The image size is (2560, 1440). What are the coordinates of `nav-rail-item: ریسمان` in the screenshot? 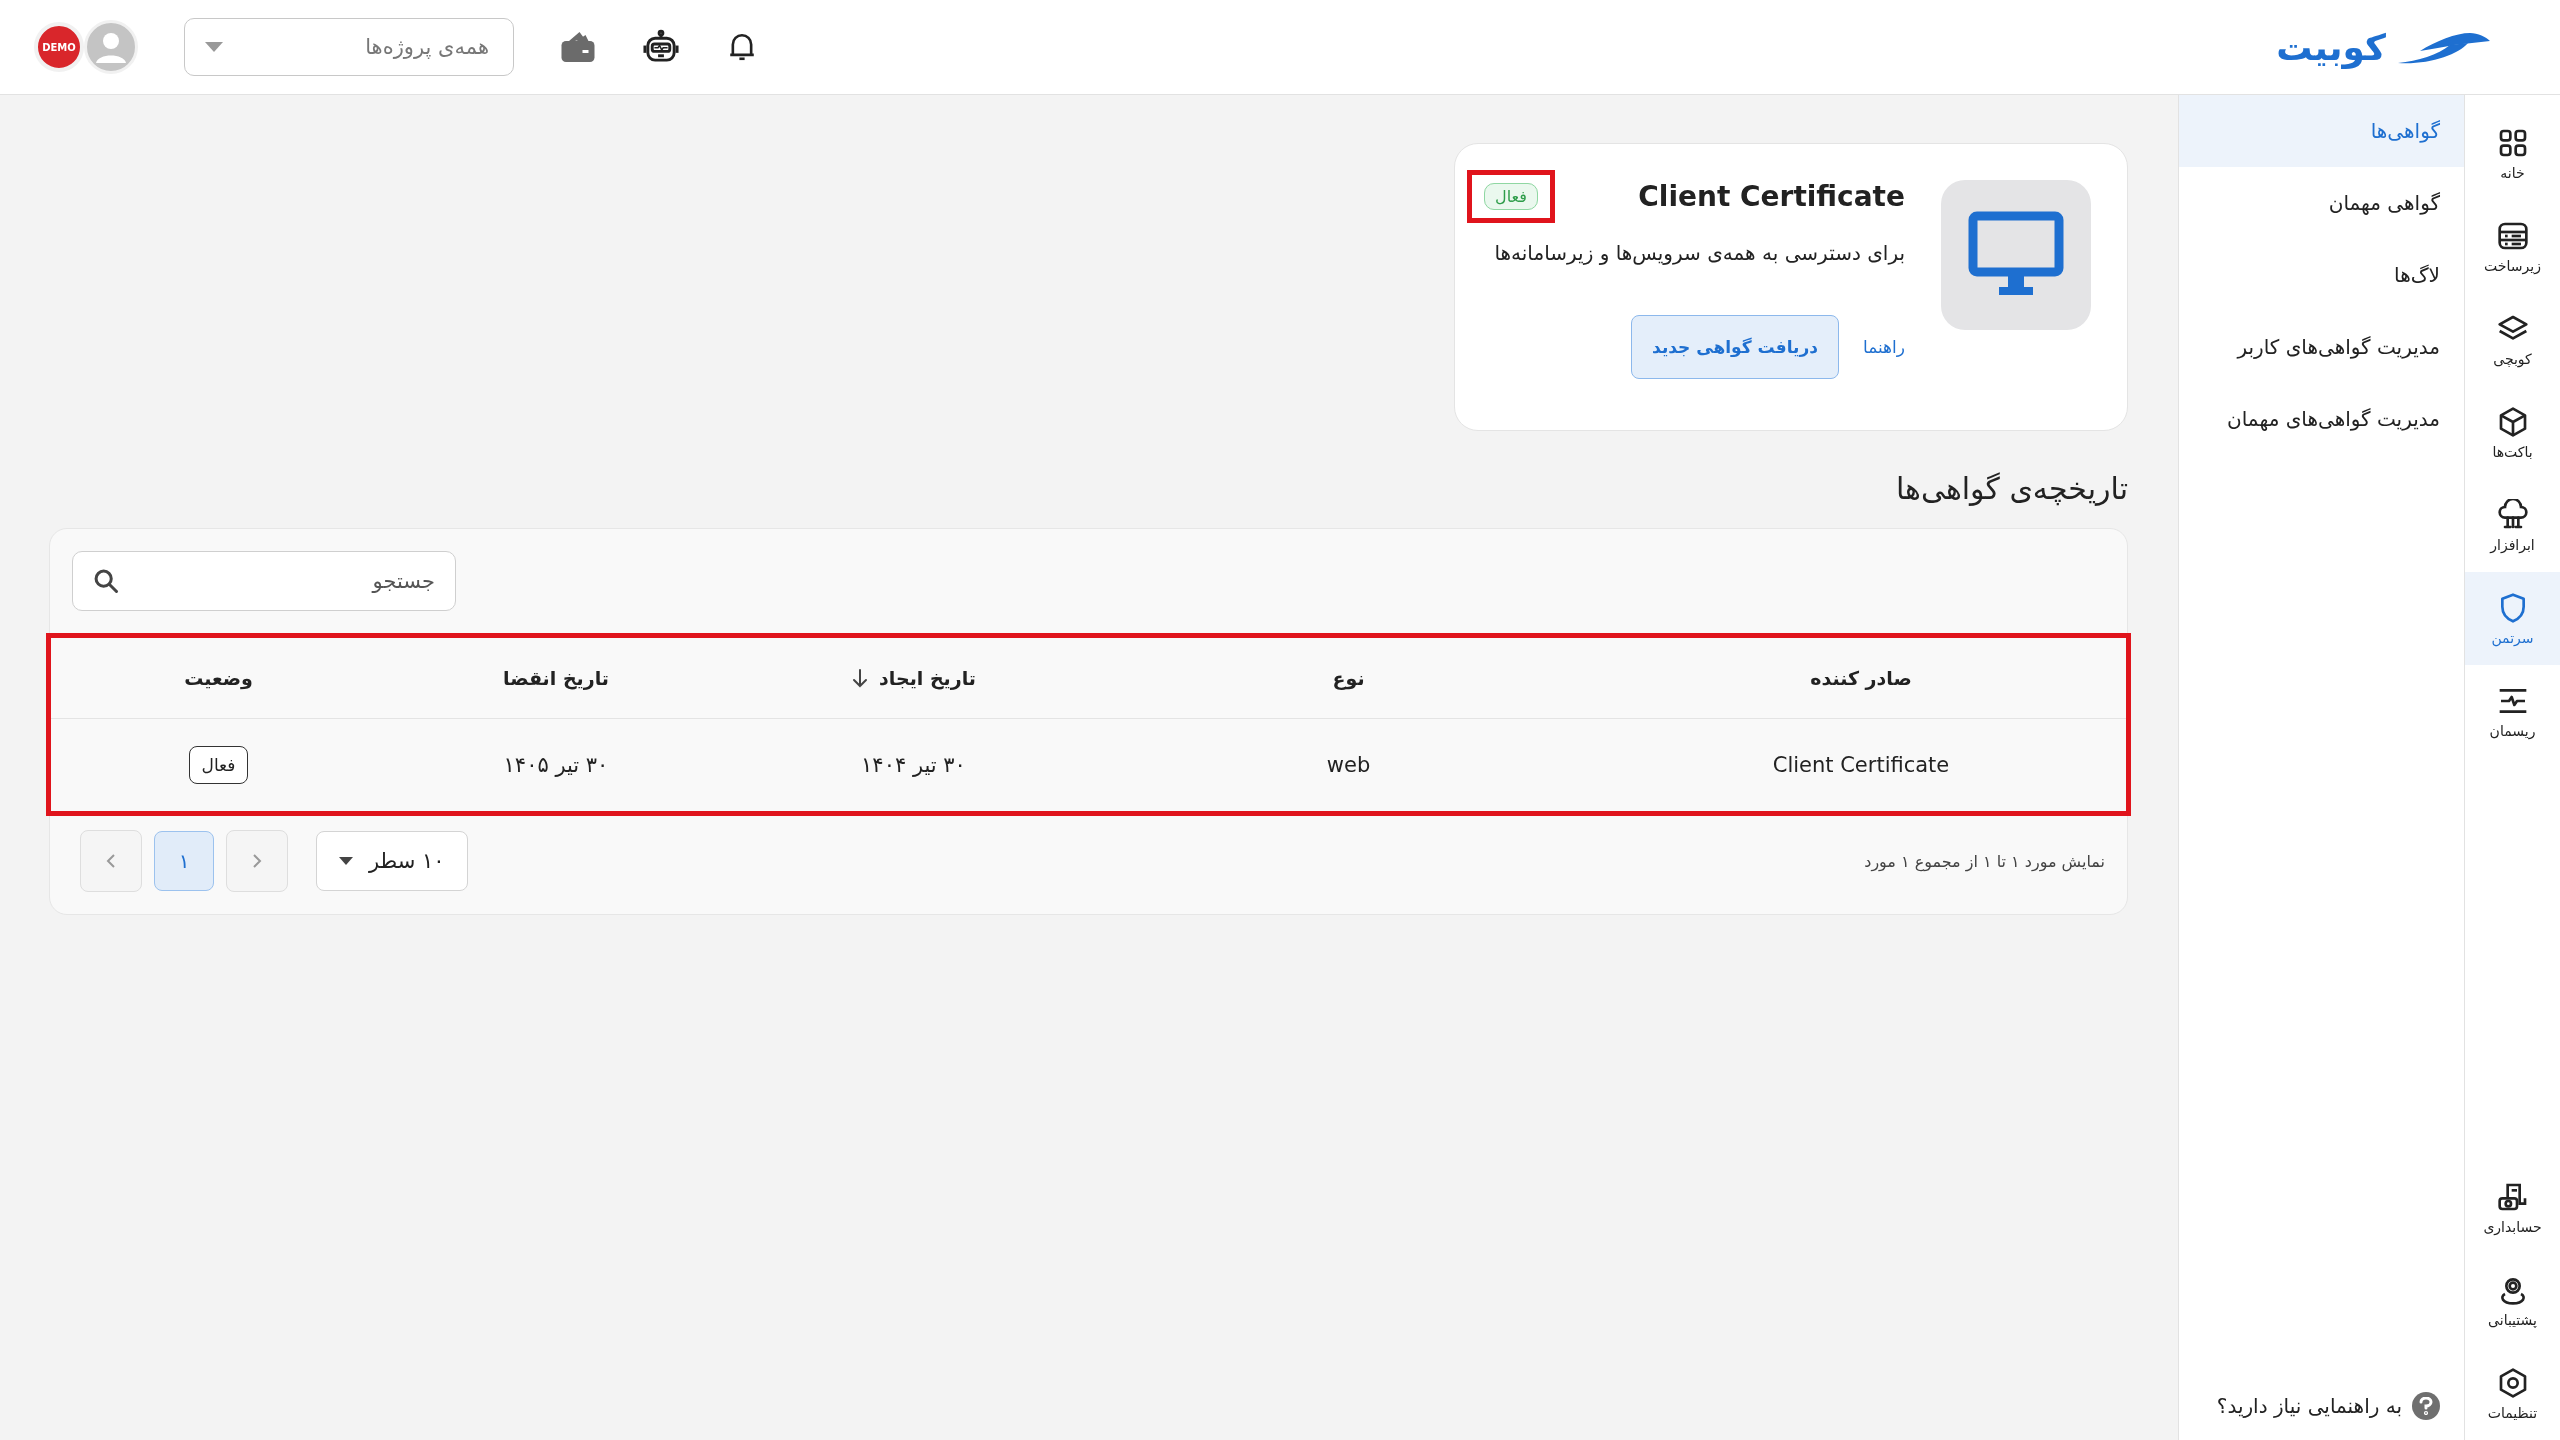 It's located at (2512, 711).